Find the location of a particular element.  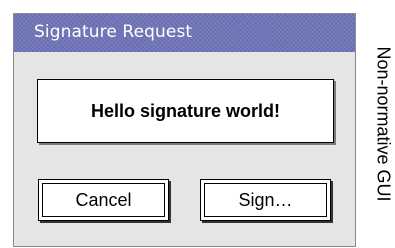

message-text: Hello signature world! is located at coordinates (185, 110).